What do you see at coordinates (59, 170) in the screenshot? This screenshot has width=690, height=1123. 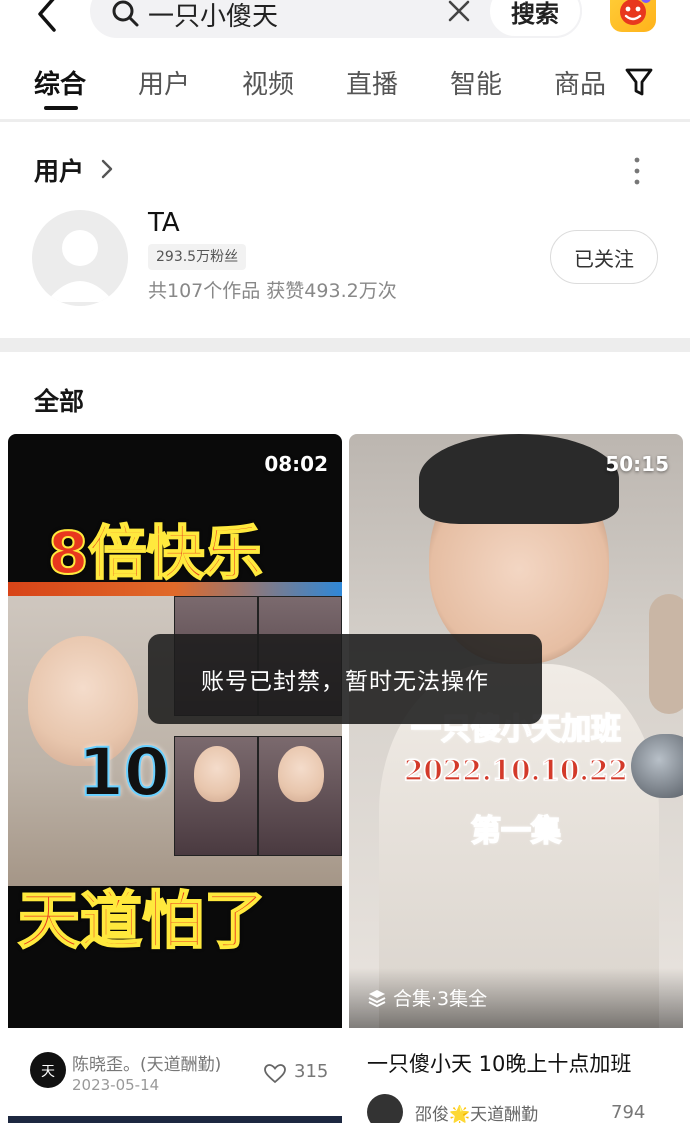 I see `user-section-heading: 用户` at bounding box center [59, 170].